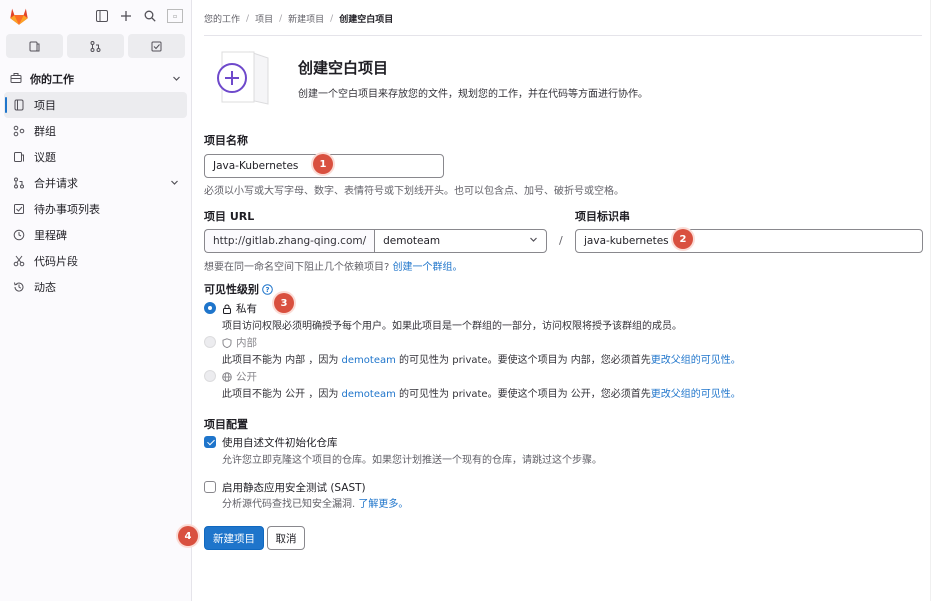 The image size is (950, 601). I want to click on project-slug-value: java-kubernetes, so click(626, 241).